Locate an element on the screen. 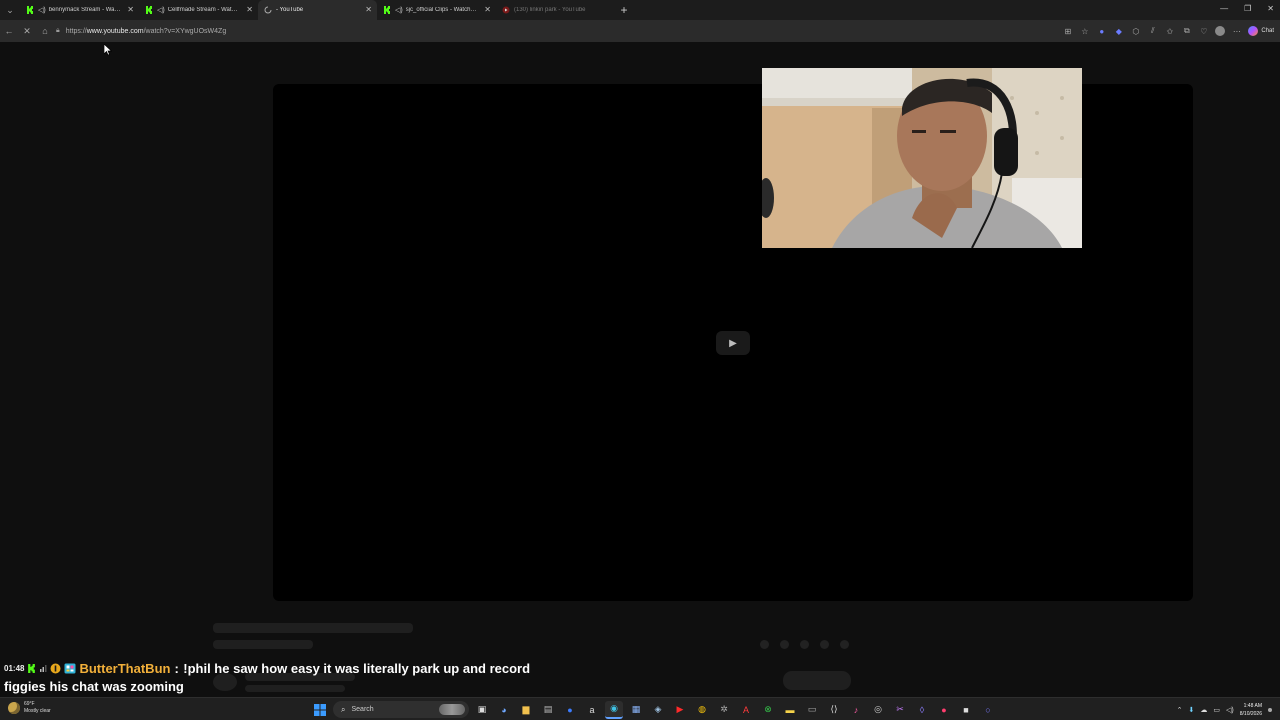 The image size is (1280, 720). tiktok-icon: ♪ is located at coordinates (856, 710).